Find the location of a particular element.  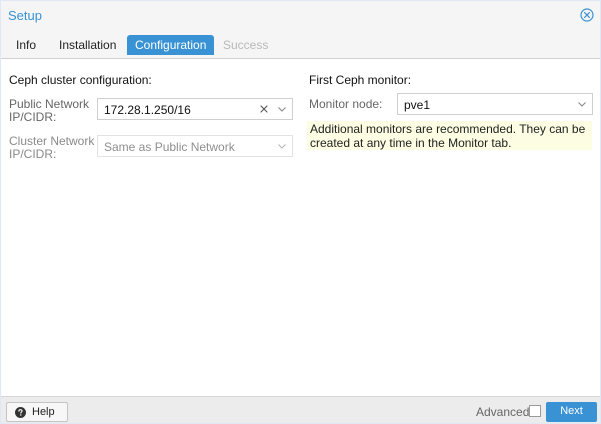

tab-bar: Info Installation Configuration Success is located at coordinates (300, 44).